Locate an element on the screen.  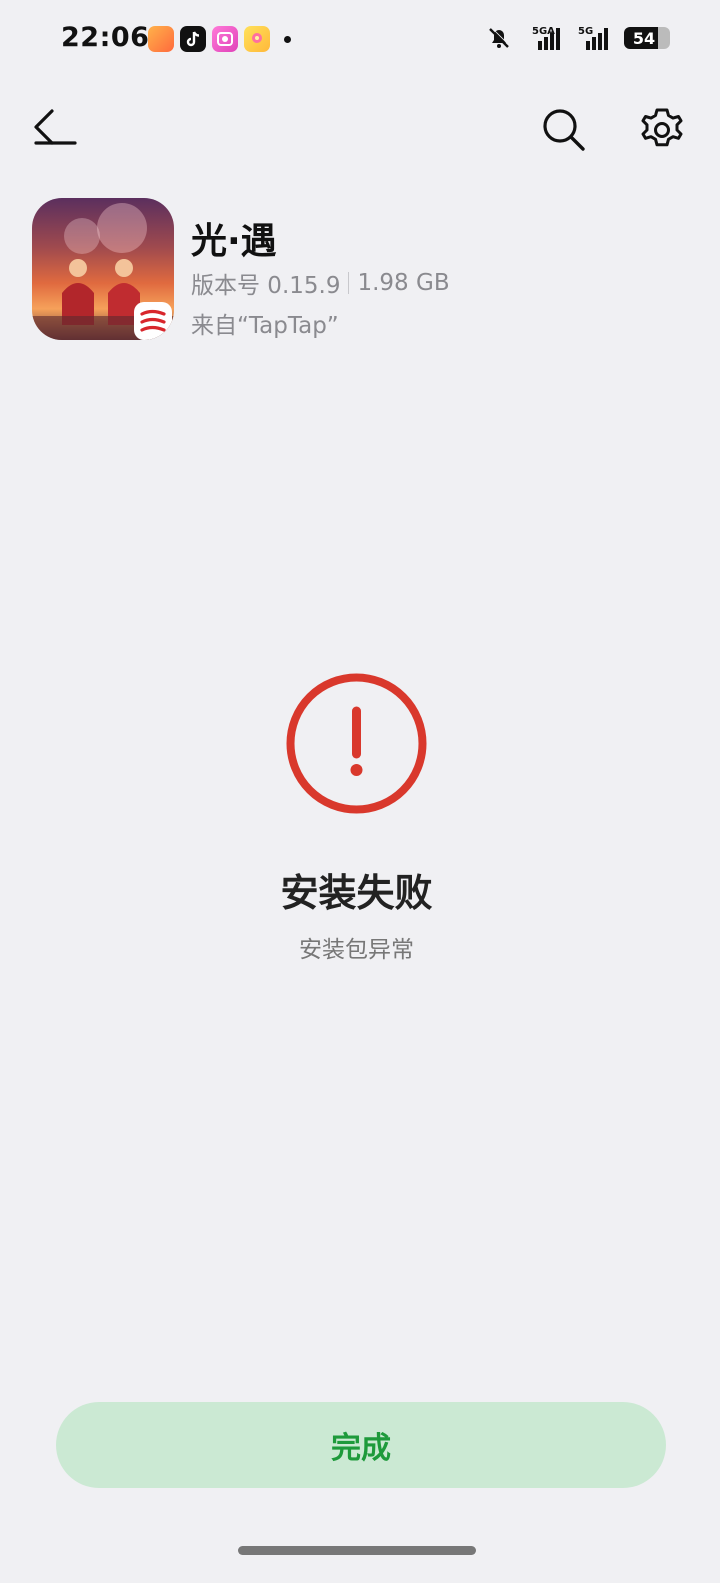
app-version: 版本号 0.15.9 is located at coordinates (266, 286).